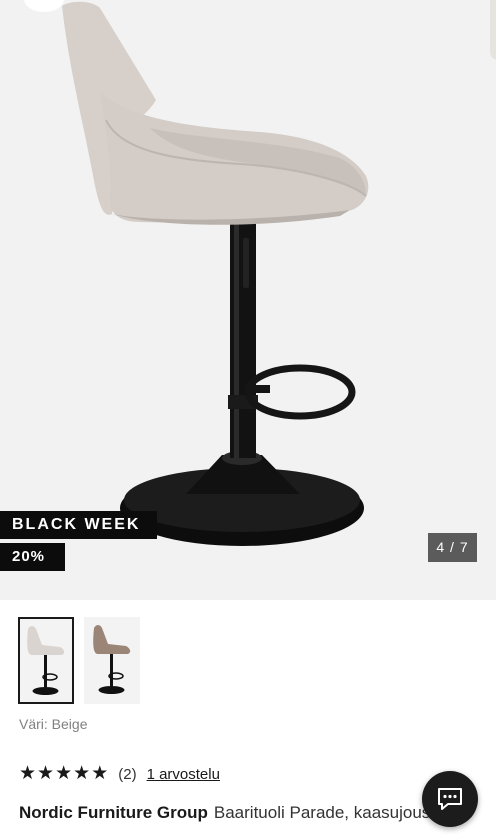 This screenshot has width=496, height=835. I want to click on beige-stool-thumbnail-image, so click(46, 660).